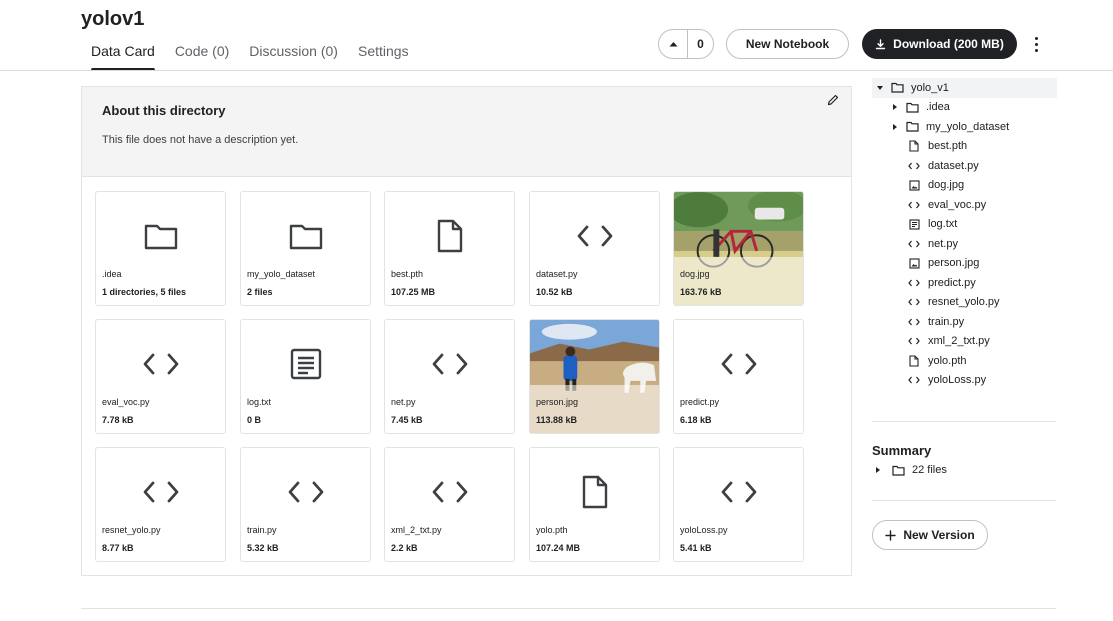 Image resolution: width=1113 pixels, height=621 pixels. I want to click on tree-item-idea: .idea, so click(964, 108).